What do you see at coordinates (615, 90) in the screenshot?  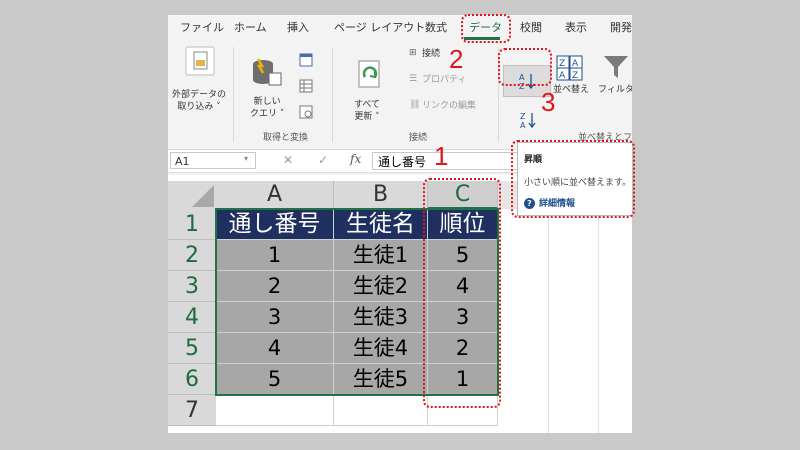 I see `filter-label: フィルター` at bounding box center [615, 90].